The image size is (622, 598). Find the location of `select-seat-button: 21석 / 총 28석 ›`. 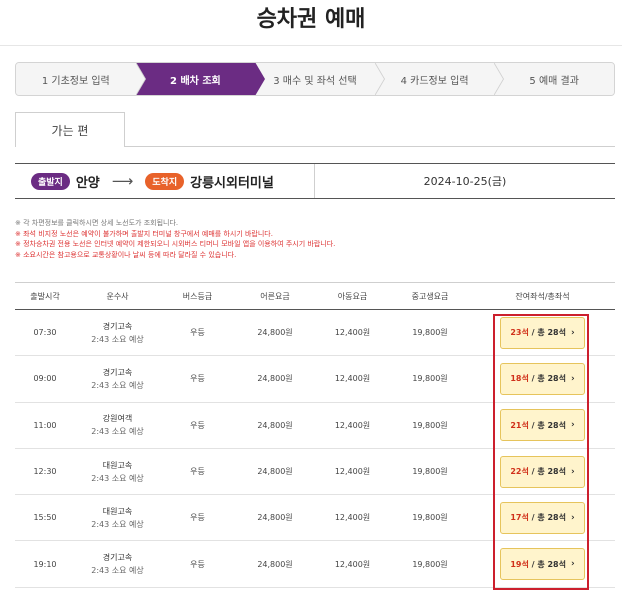

select-seat-button: 21석 / 총 28석 › is located at coordinates (542, 425).